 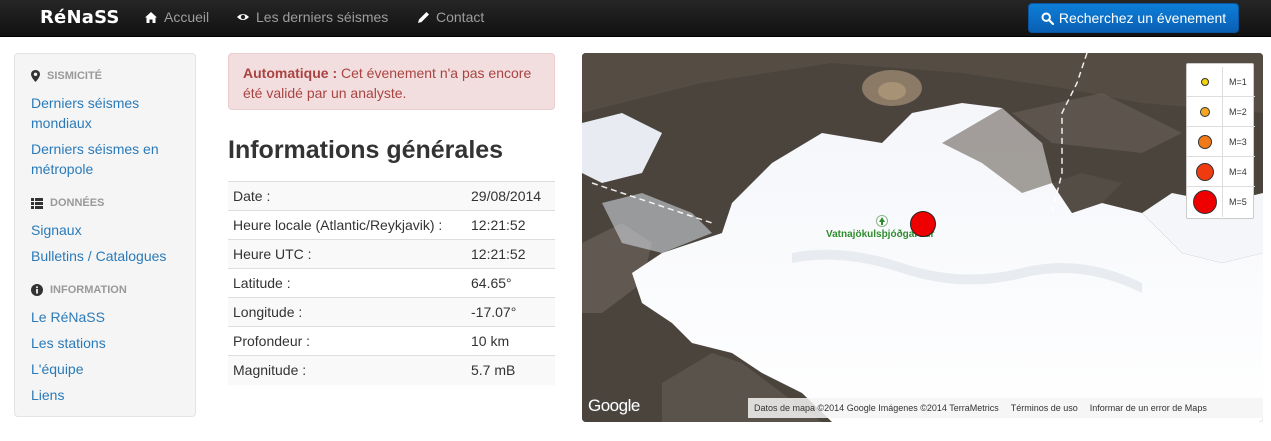 What do you see at coordinates (111, 317) in the screenshot?
I see `sidebar-link-renass: Le RéNaSS` at bounding box center [111, 317].